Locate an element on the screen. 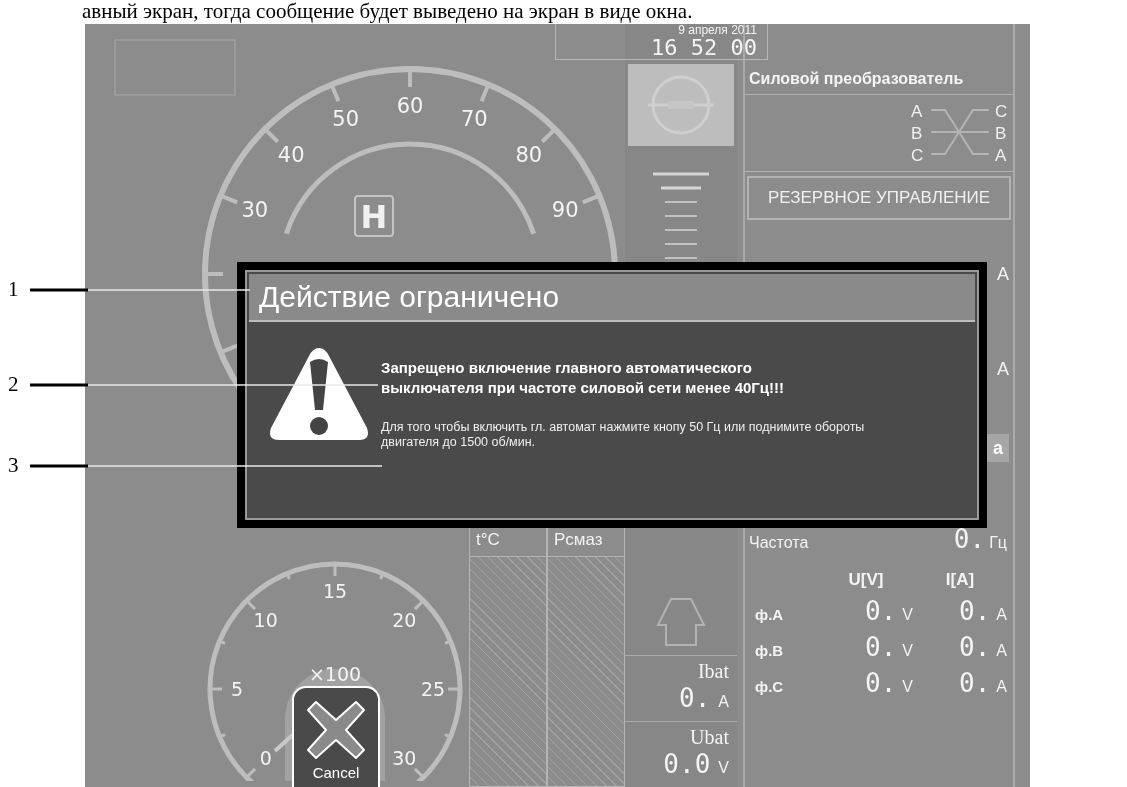 The width and height of the screenshot is (1127, 787). gauge-label: 0 is located at coordinates (265, 758).